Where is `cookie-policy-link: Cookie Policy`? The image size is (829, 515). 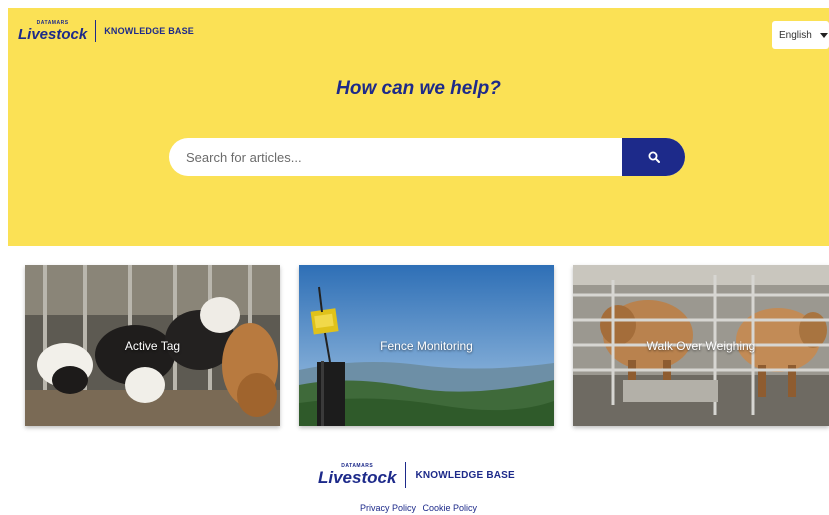
cookie-policy-link: Cookie Policy is located at coordinates (450, 508).